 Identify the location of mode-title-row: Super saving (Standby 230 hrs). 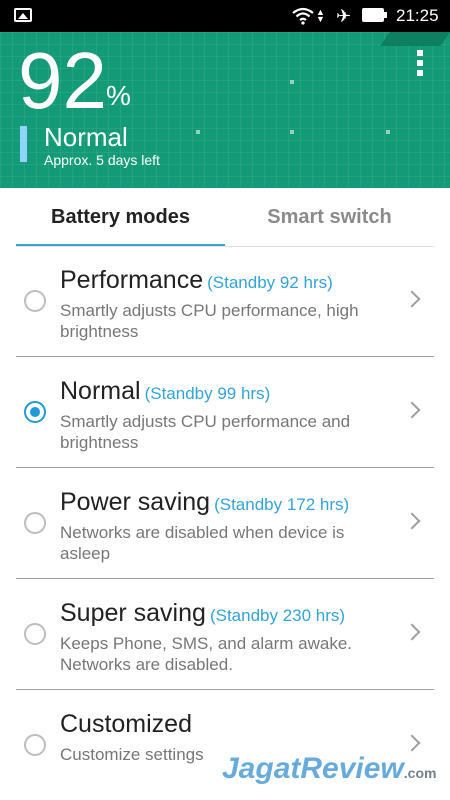
(202, 613).